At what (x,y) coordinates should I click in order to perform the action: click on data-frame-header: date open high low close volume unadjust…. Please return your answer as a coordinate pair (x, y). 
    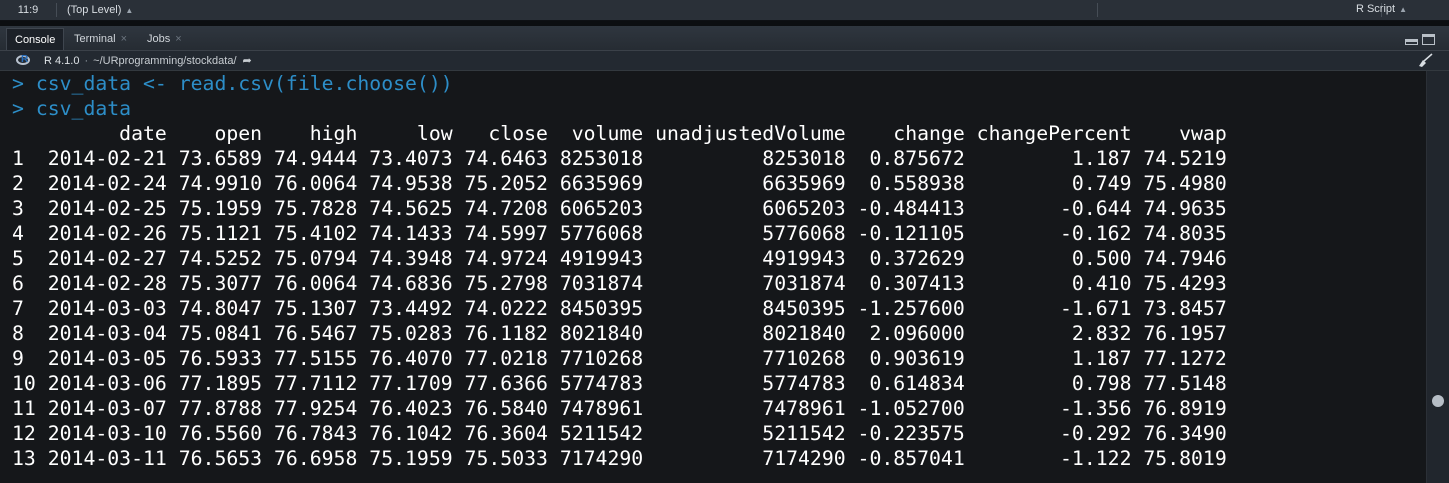
    Looking at the image, I should click on (619, 133).